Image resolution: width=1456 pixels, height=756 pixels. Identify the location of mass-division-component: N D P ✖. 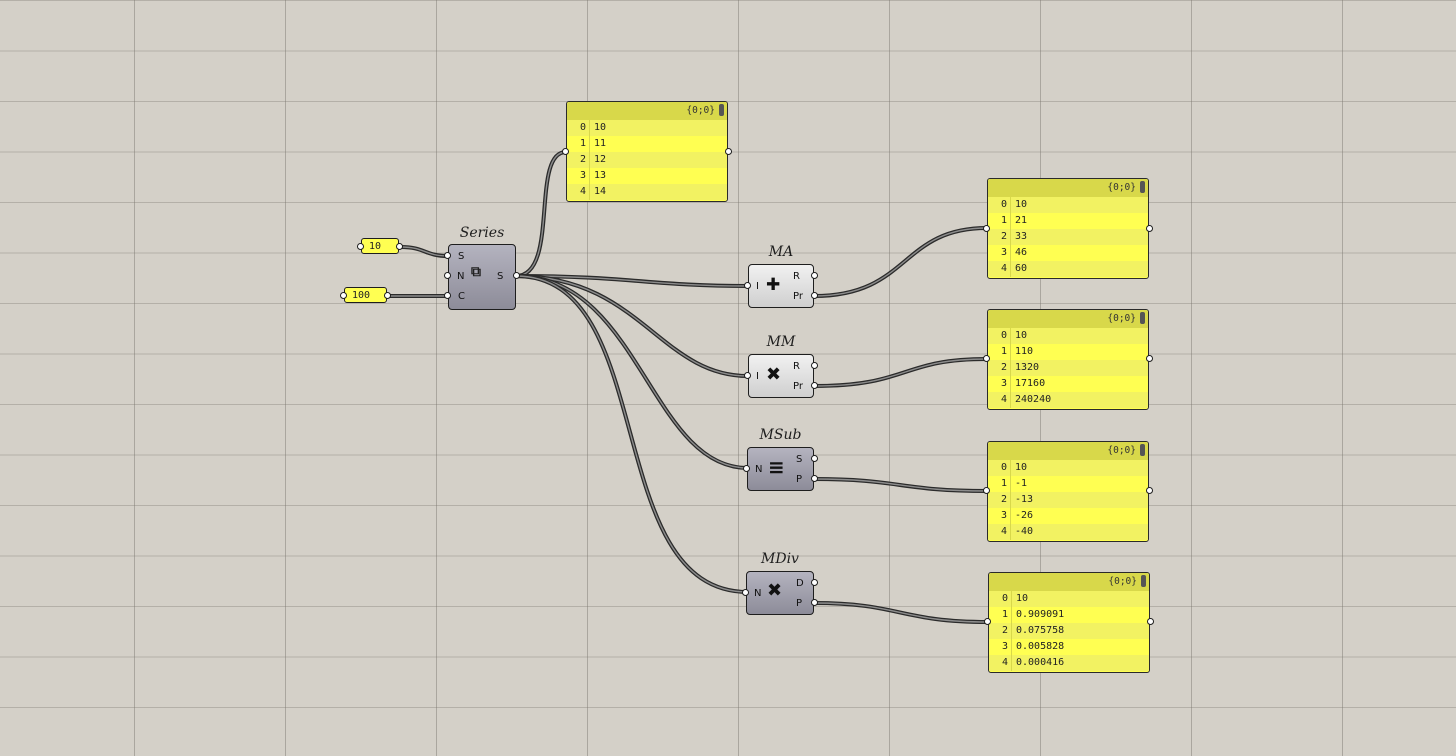
(780, 593).